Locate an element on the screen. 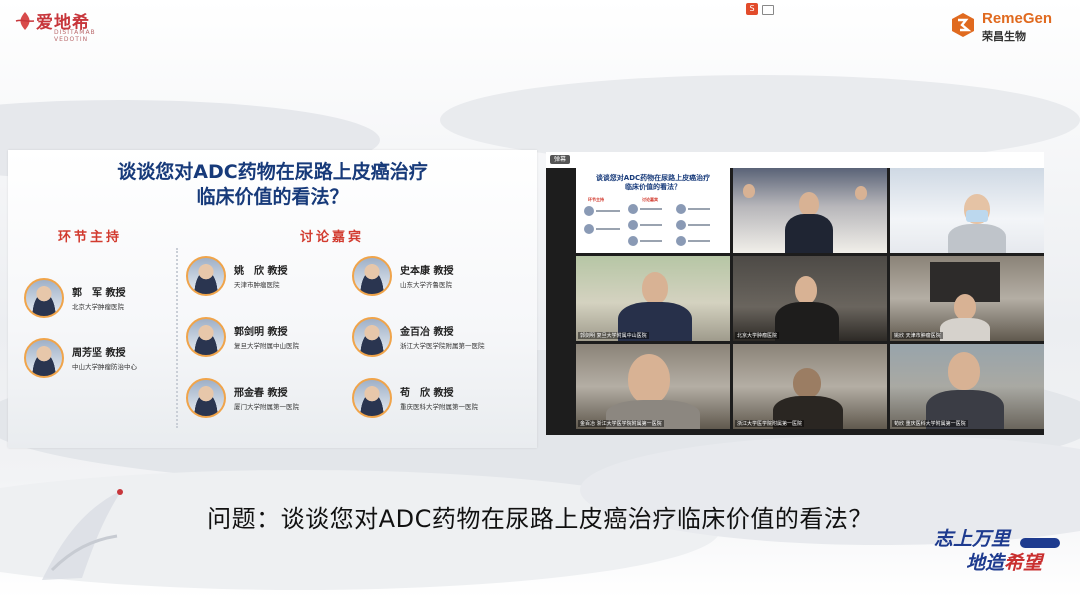 This screenshot has height=598, width=1080. person-affiliation: 山东大学齐鲁医院 is located at coordinates (426, 285).